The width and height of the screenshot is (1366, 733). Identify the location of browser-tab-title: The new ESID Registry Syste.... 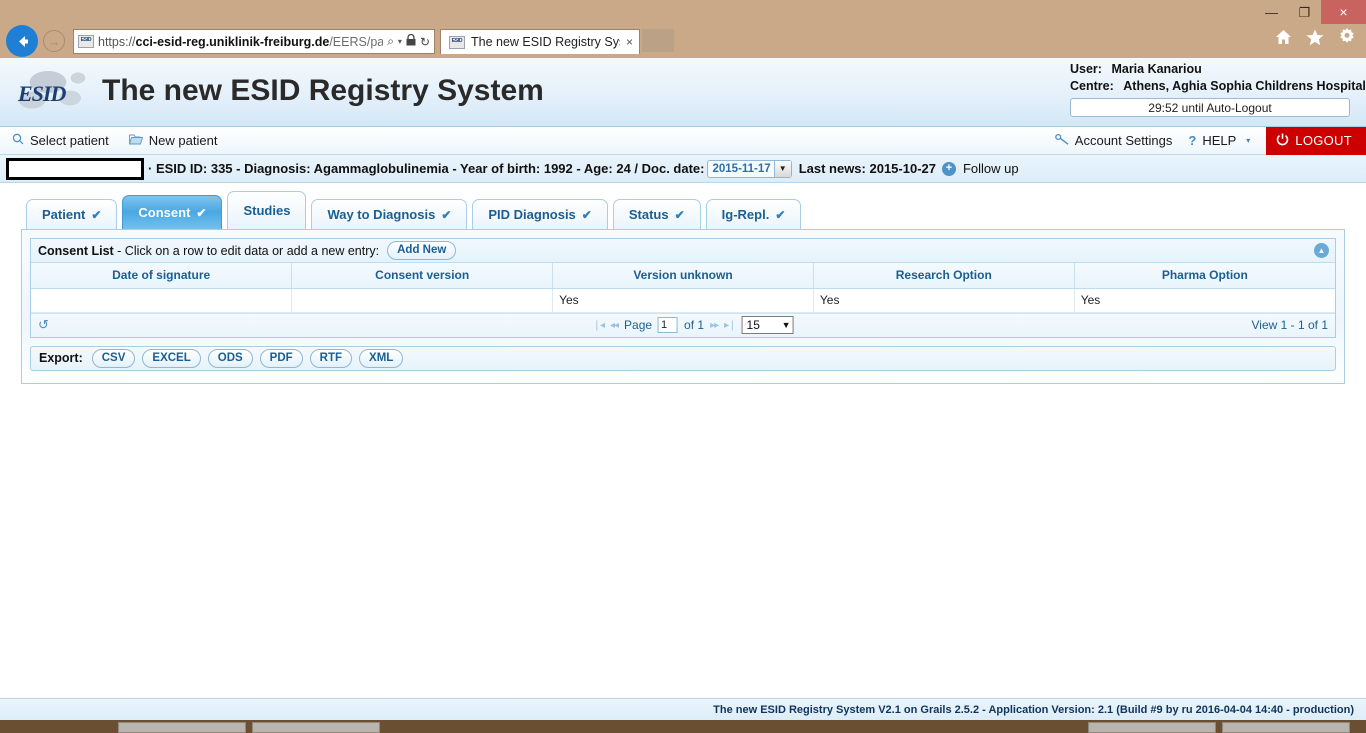
(545, 42).